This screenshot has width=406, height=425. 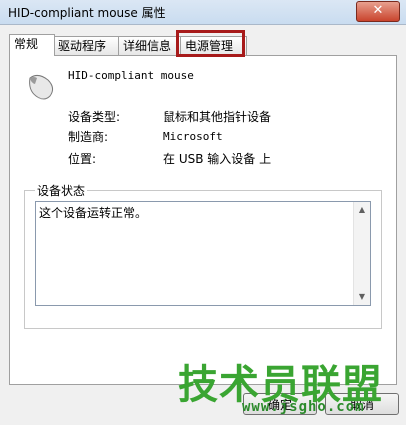 I want to click on tab-general: 常规, so click(x=32, y=45).